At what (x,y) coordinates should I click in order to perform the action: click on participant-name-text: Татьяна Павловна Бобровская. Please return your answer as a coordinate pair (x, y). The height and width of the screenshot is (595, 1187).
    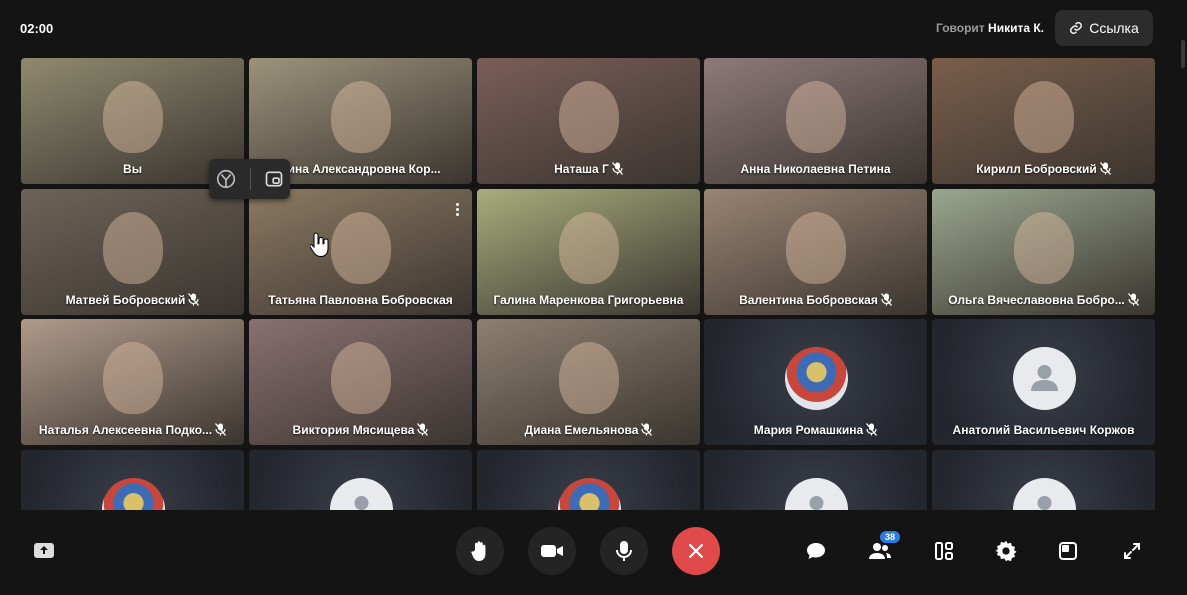
    Looking at the image, I should click on (360, 300).